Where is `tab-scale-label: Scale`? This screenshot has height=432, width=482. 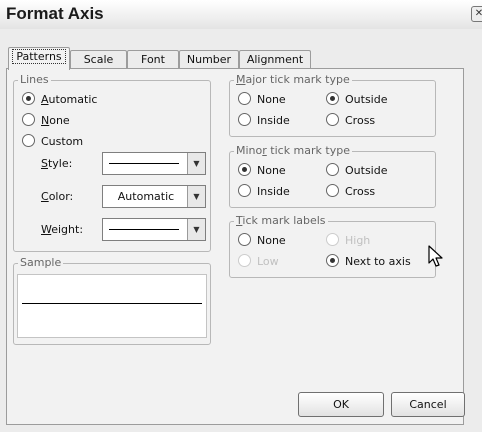
tab-scale-label: Scale is located at coordinates (98, 59).